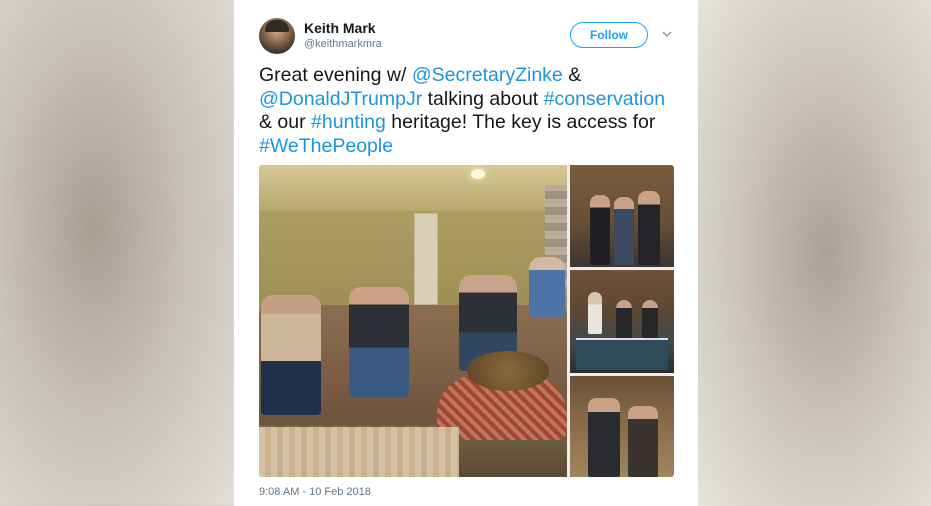 This screenshot has height=506, width=931. What do you see at coordinates (604, 99) in the screenshot?
I see `hashtag-link-conservation: #conservation` at bounding box center [604, 99].